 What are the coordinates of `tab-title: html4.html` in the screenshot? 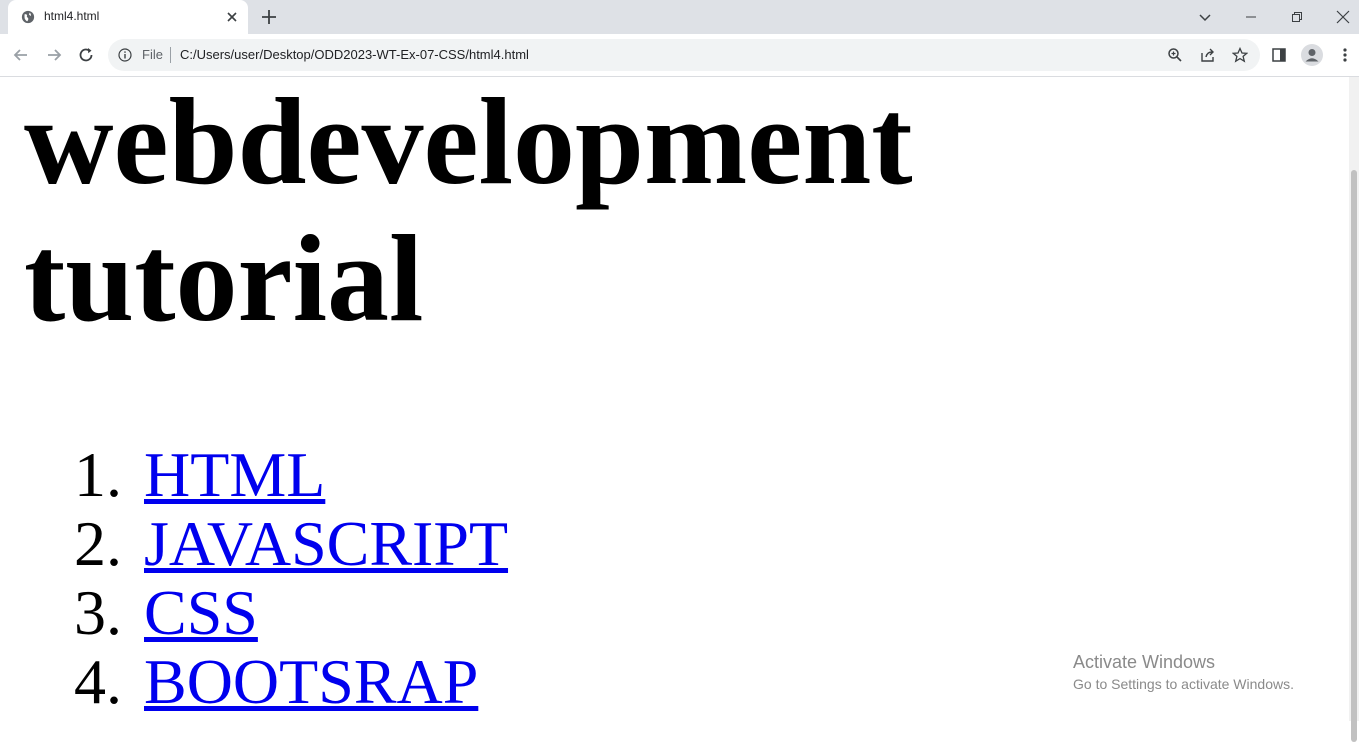 It's located at (72, 16).